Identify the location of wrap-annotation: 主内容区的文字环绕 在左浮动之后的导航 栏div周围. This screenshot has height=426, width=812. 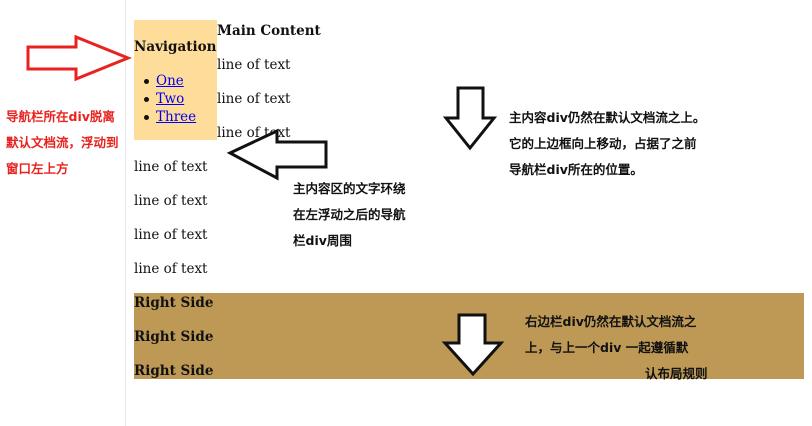
(349, 215).